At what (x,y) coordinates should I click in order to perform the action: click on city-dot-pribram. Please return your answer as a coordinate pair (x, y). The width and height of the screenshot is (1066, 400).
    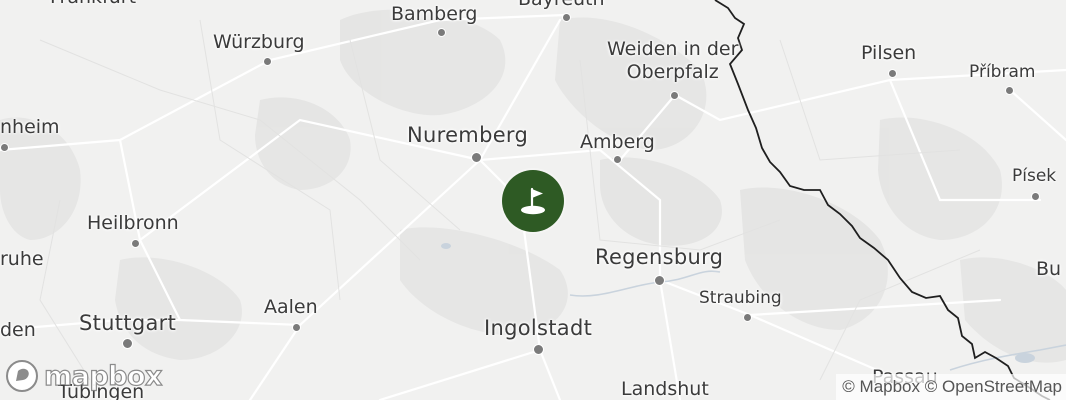
    Looking at the image, I should click on (1009, 90).